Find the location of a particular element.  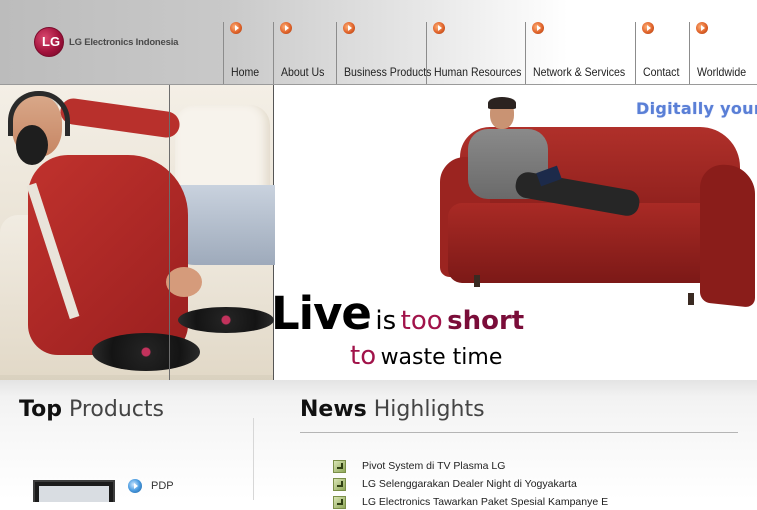

top-products-heading: Top Products is located at coordinates (91, 409).